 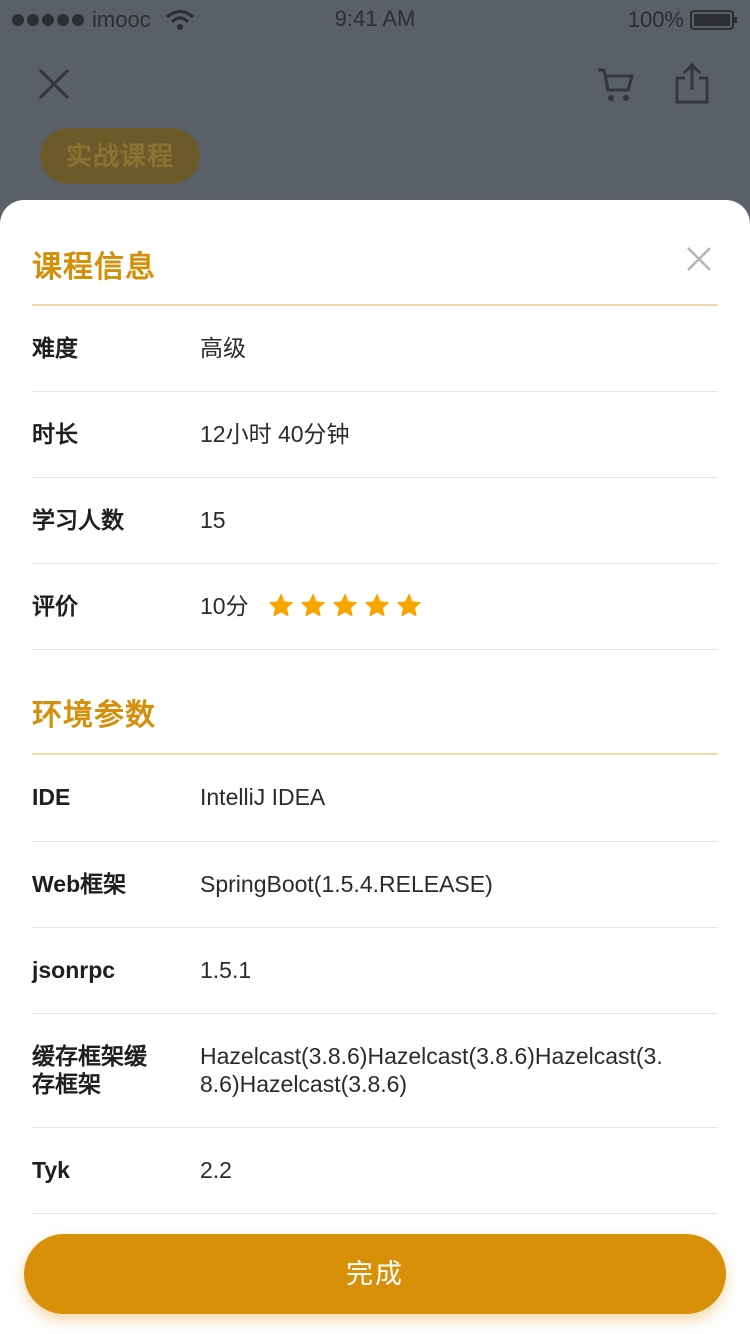 What do you see at coordinates (223, 348) in the screenshot?
I see `row-value: 高级` at bounding box center [223, 348].